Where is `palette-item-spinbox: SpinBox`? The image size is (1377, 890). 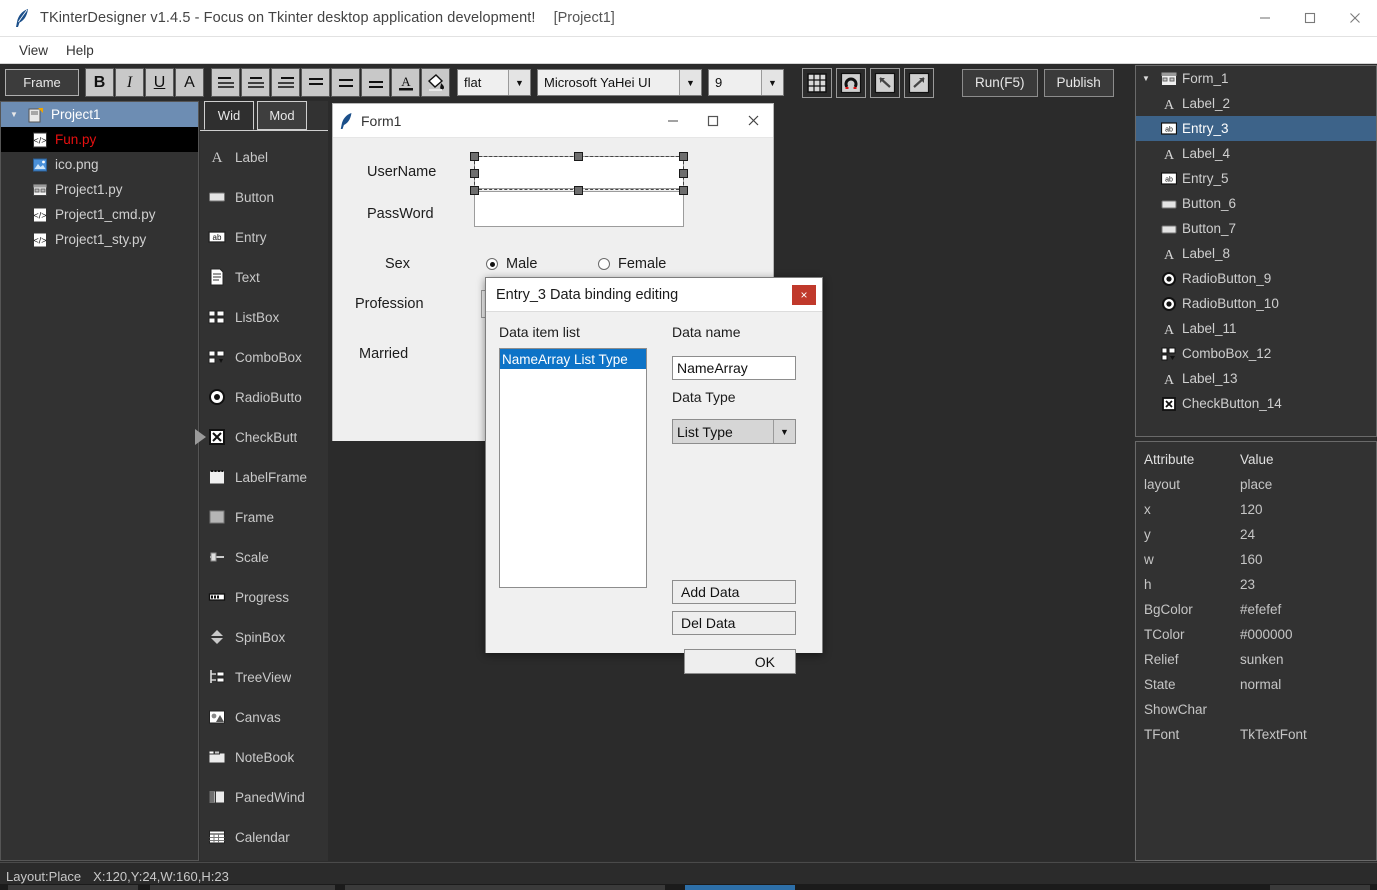 palette-item-spinbox: SpinBox is located at coordinates (264, 637).